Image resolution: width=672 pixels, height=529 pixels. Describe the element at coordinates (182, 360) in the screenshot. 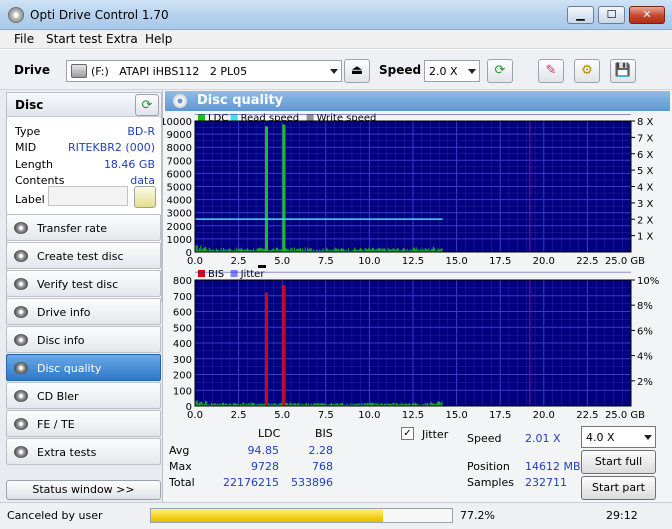

I see `chart2-y-tick-label: 300` at that location.